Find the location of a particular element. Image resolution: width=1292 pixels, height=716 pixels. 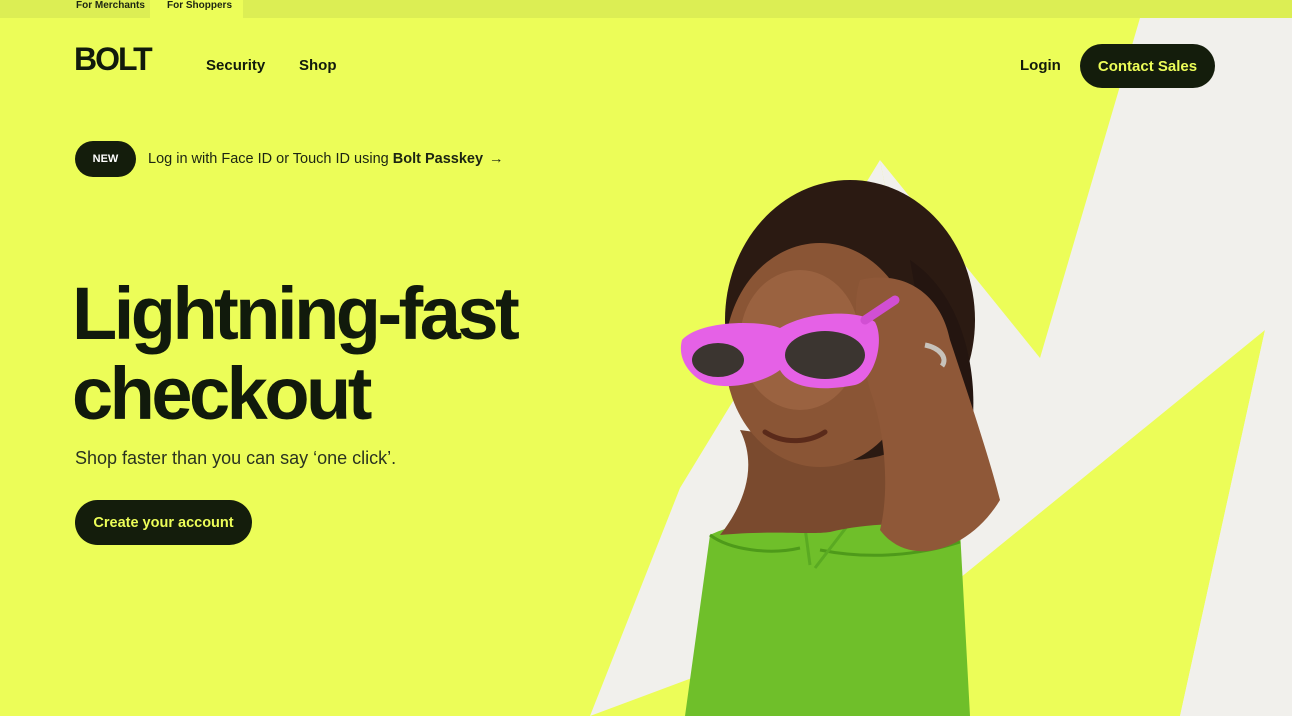

hero-title: Lightning-fast checkout is located at coordinates (342, 354).